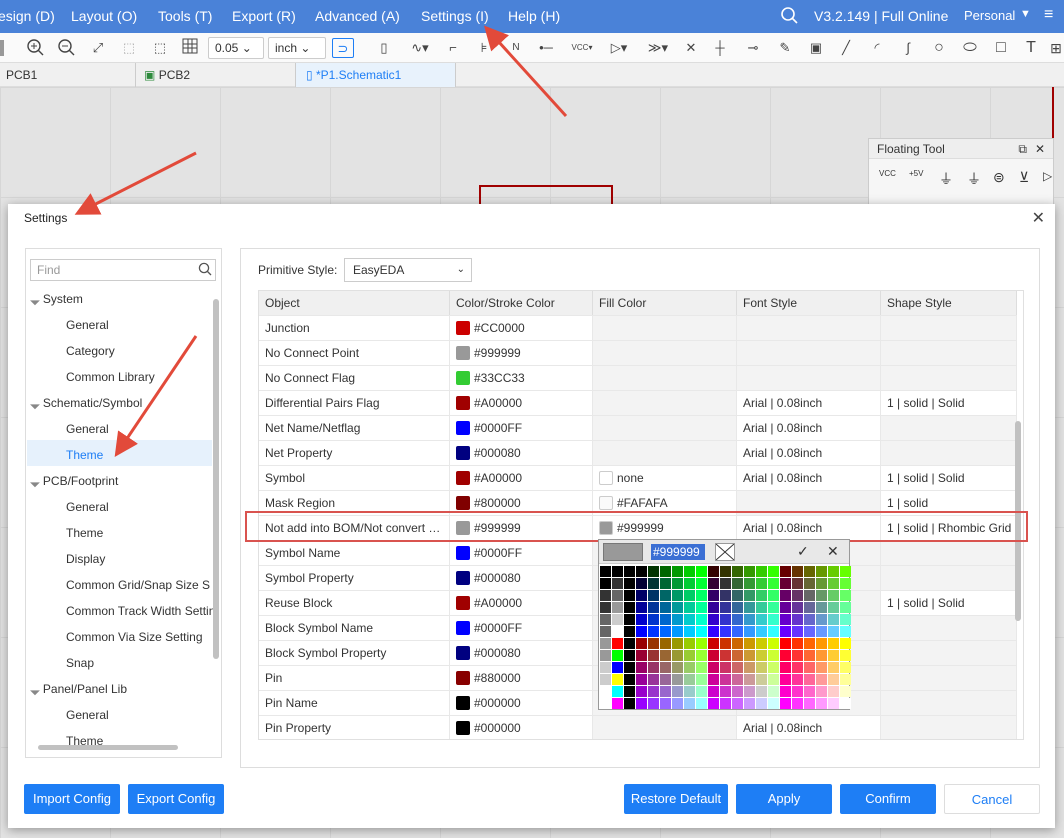 The height and width of the screenshot is (838, 1064). Describe the element at coordinates (156, 396) in the screenshot. I see `arrow-to-theme-item` at that location.